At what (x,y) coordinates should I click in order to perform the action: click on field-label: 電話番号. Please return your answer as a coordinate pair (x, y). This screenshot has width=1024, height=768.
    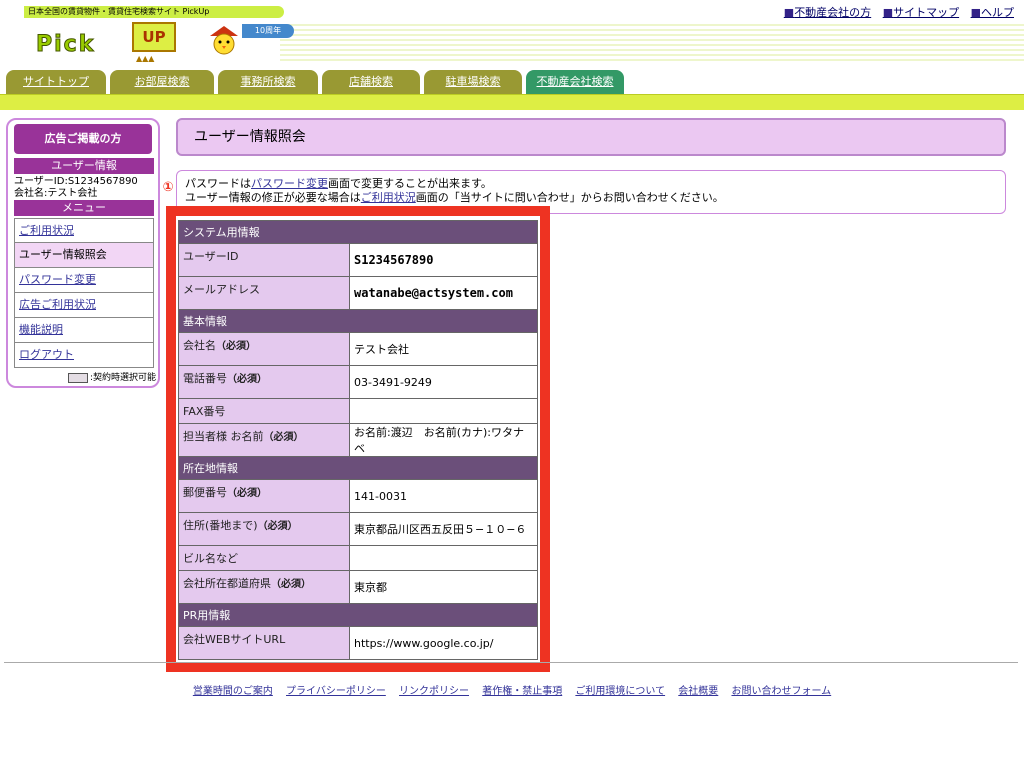
    Looking at the image, I should click on (205, 378).